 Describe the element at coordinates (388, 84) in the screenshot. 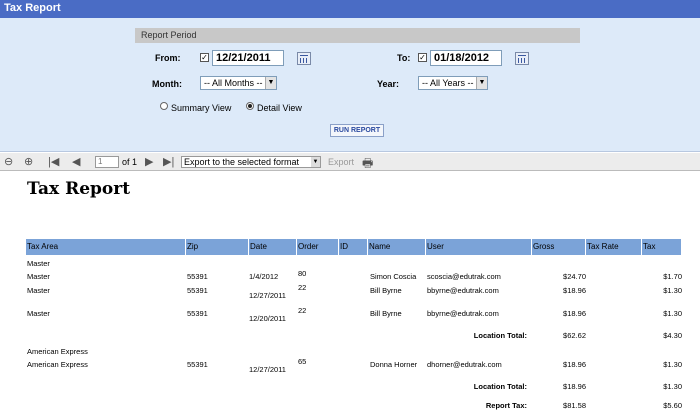

I see `year-label: Year:` at that location.